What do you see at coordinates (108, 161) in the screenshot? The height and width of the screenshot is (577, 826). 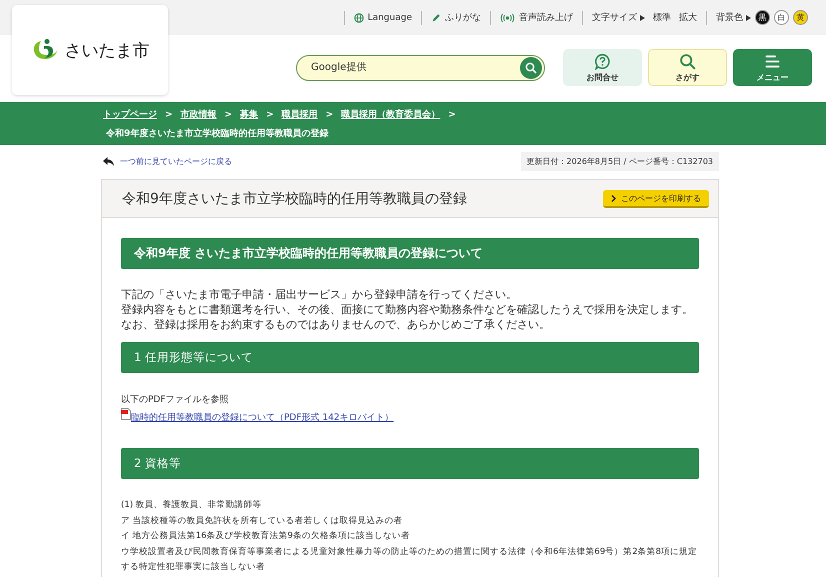 I see `back-arrow-icon` at bounding box center [108, 161].